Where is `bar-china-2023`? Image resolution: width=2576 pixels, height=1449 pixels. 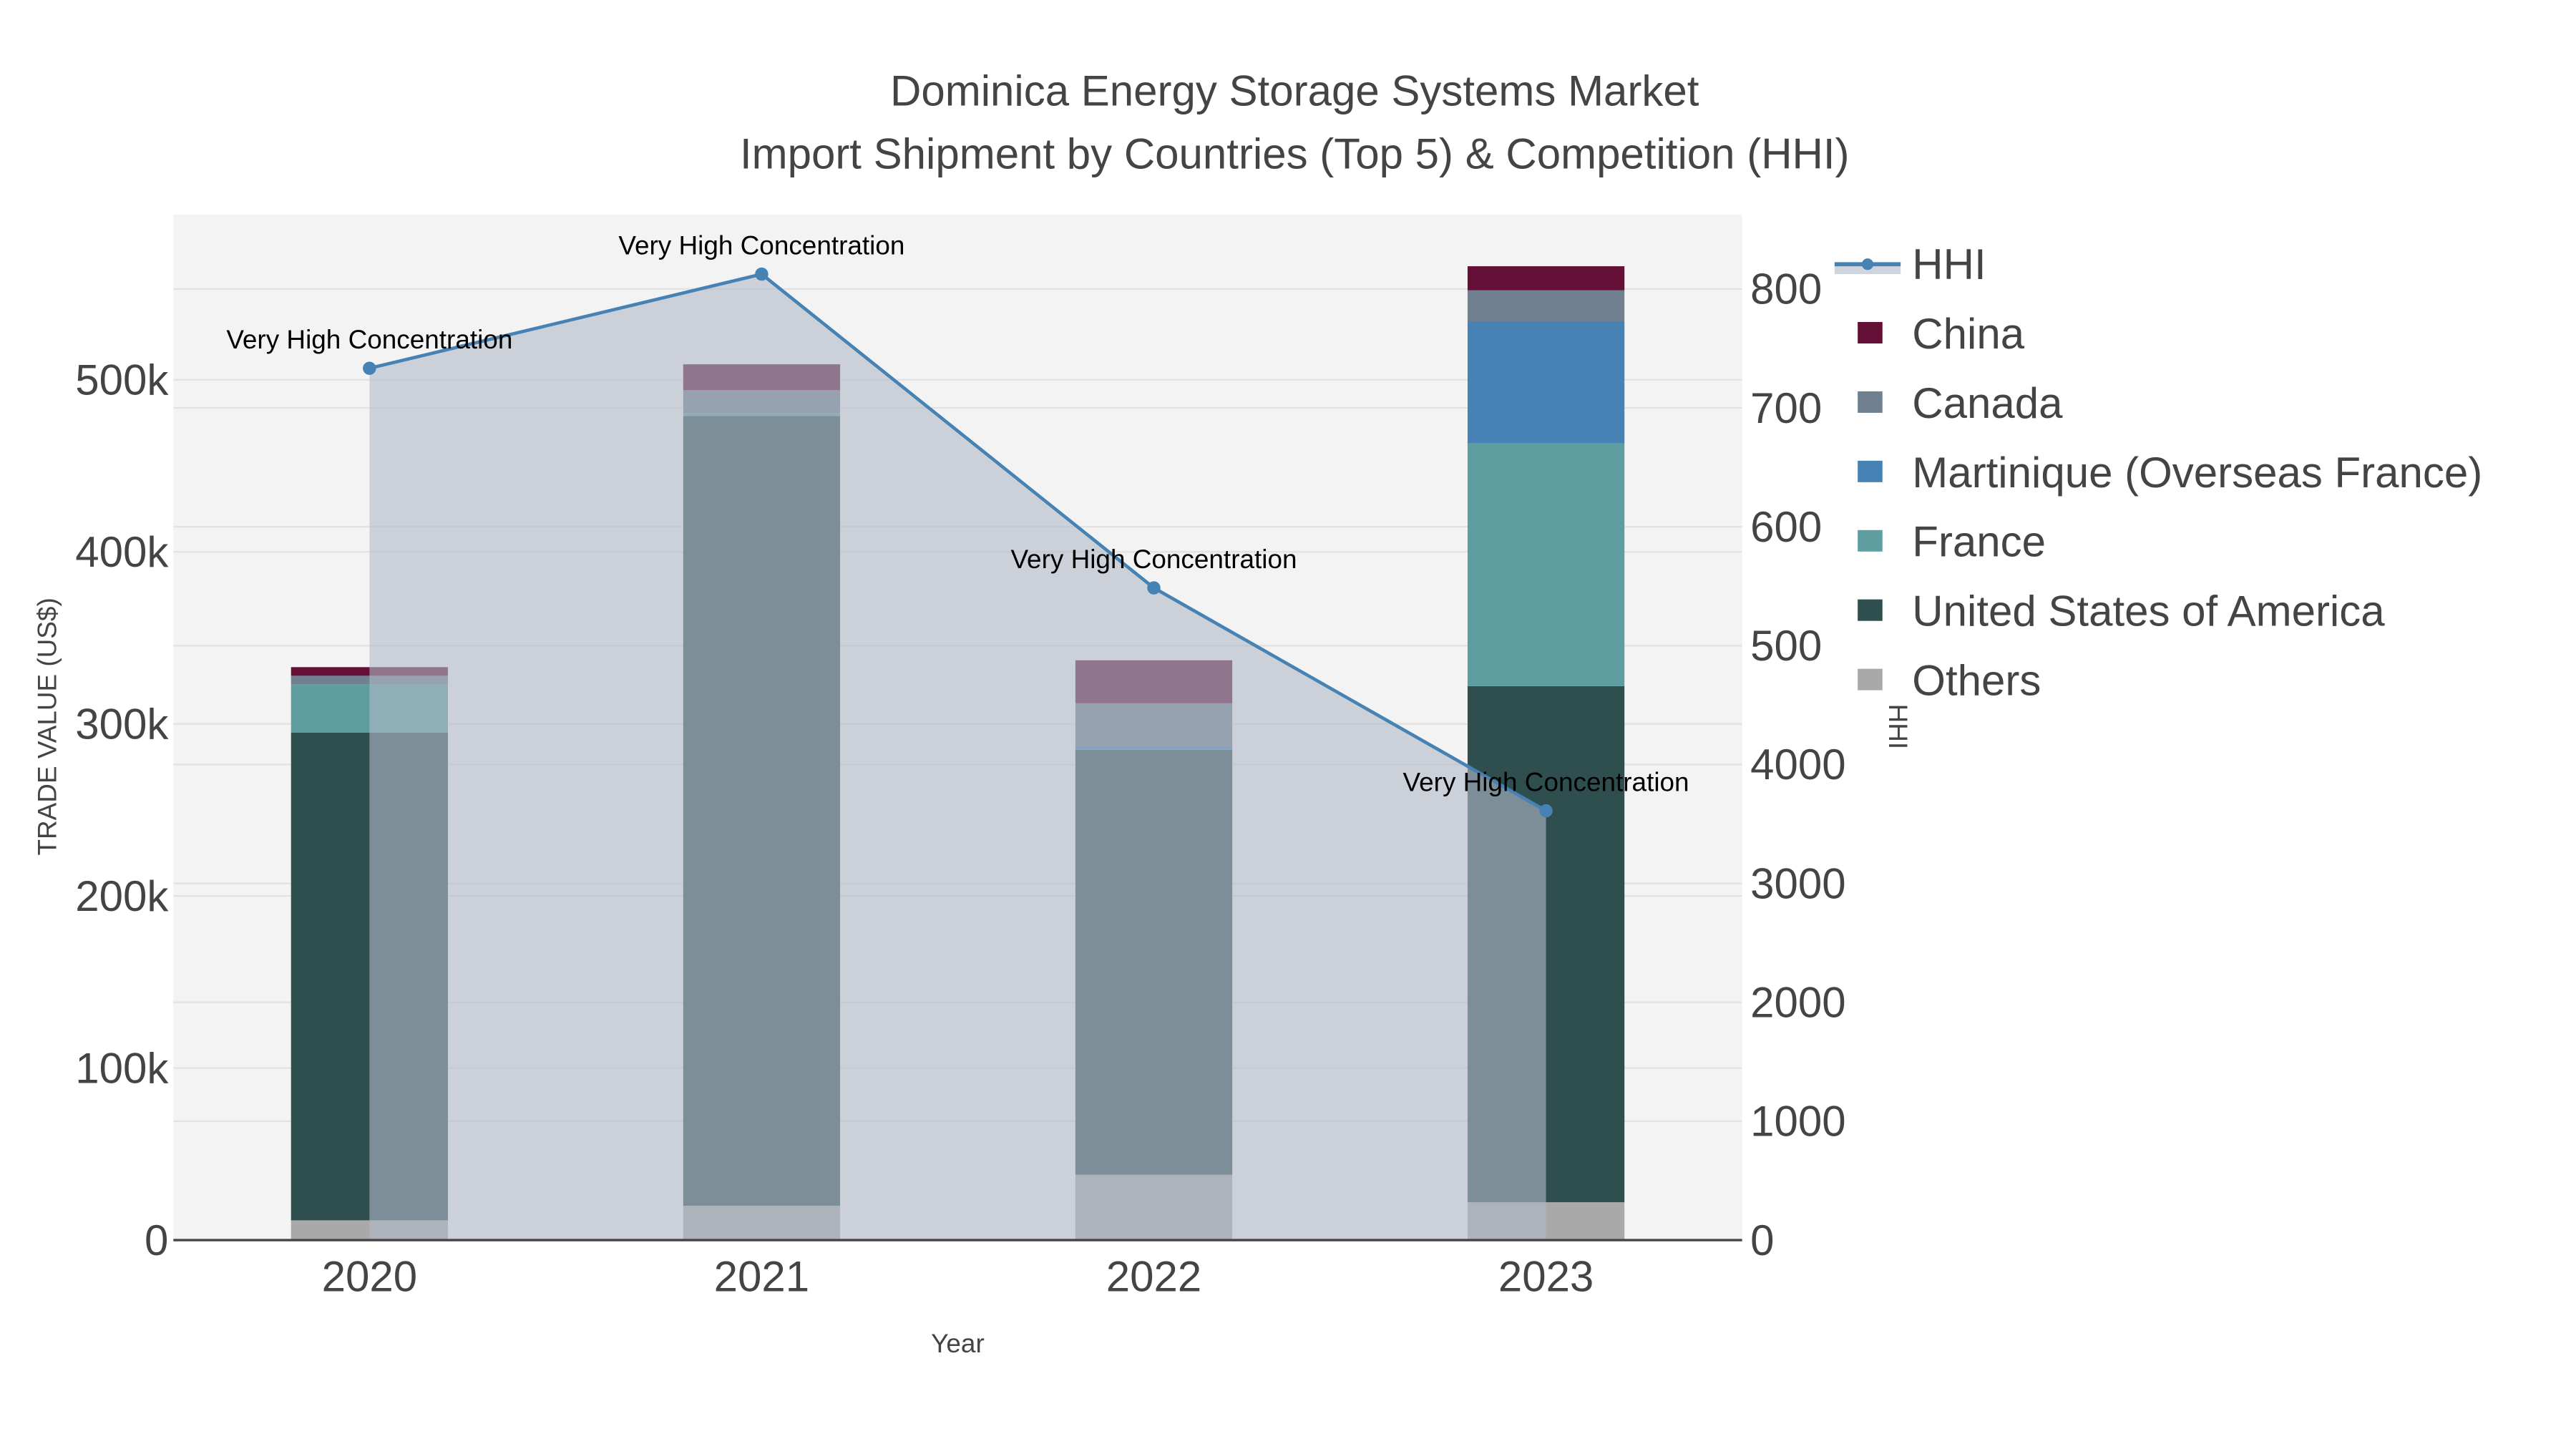 bar-china-2023 is located at coordinates (1546, 278).